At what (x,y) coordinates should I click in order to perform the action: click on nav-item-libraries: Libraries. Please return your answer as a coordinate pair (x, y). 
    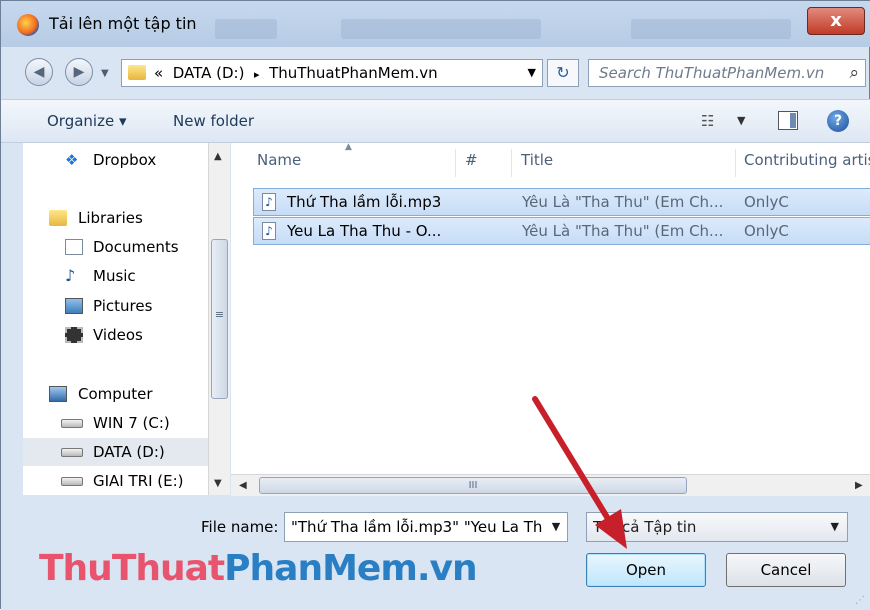
    Looking at the image, I should click on (116, 218).